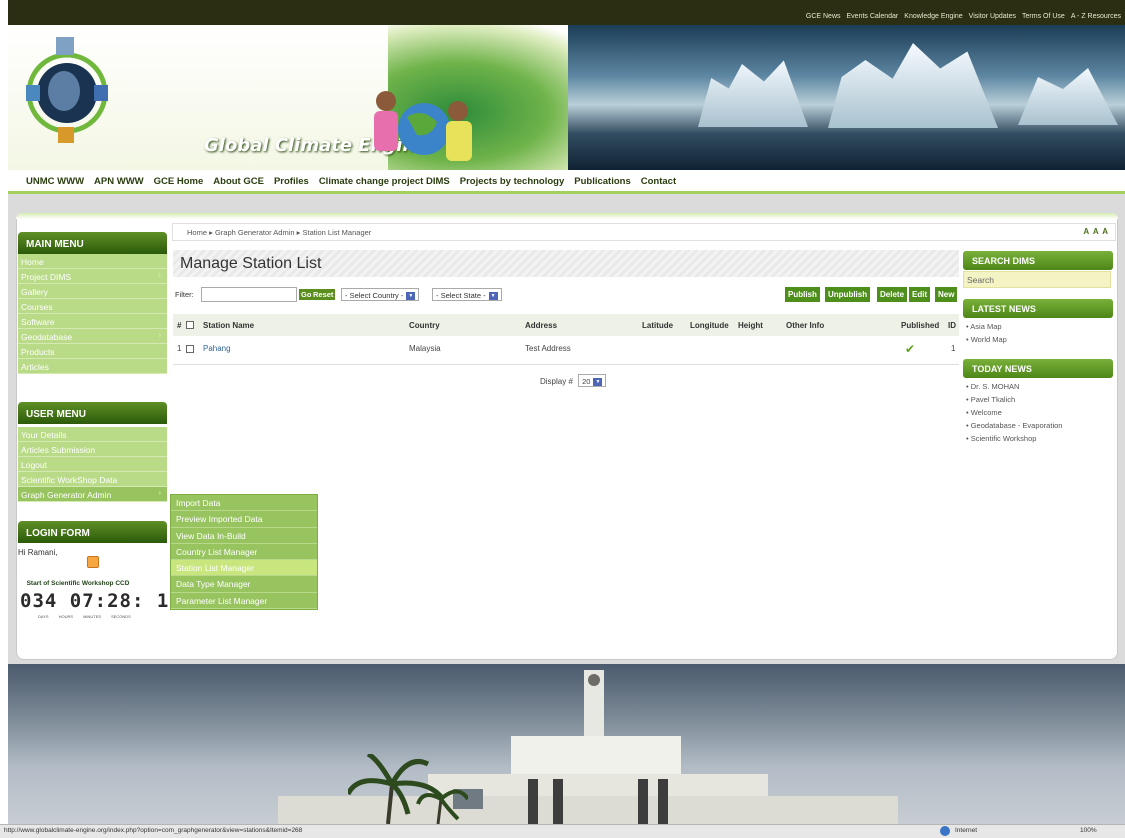 The height and width of the screenshot is (838, 1125). What do you see at coordinates (244, 568) in the screenshot?
I see `submenu-station-list: Station List Manager` at bounding box center [244, 568].